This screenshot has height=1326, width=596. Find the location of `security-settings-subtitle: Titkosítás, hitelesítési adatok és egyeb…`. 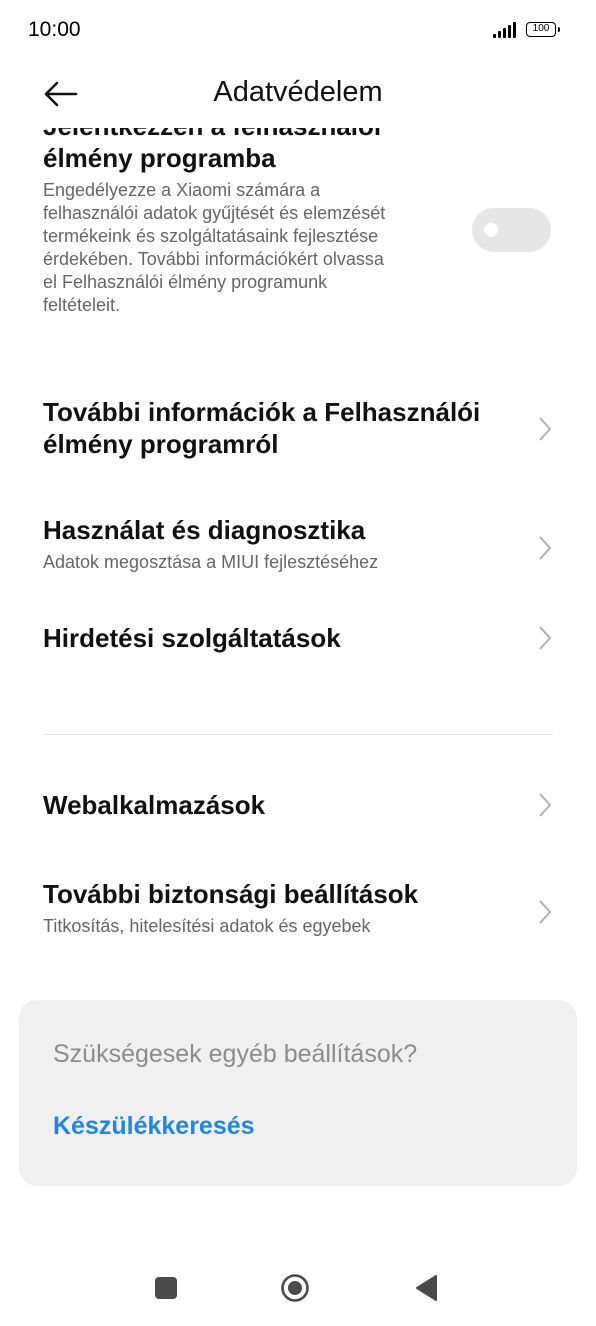

security-settings-subtitle: Titkosítás, hitelesítési adatok és egyeb… is located at coordinates (207, 926).